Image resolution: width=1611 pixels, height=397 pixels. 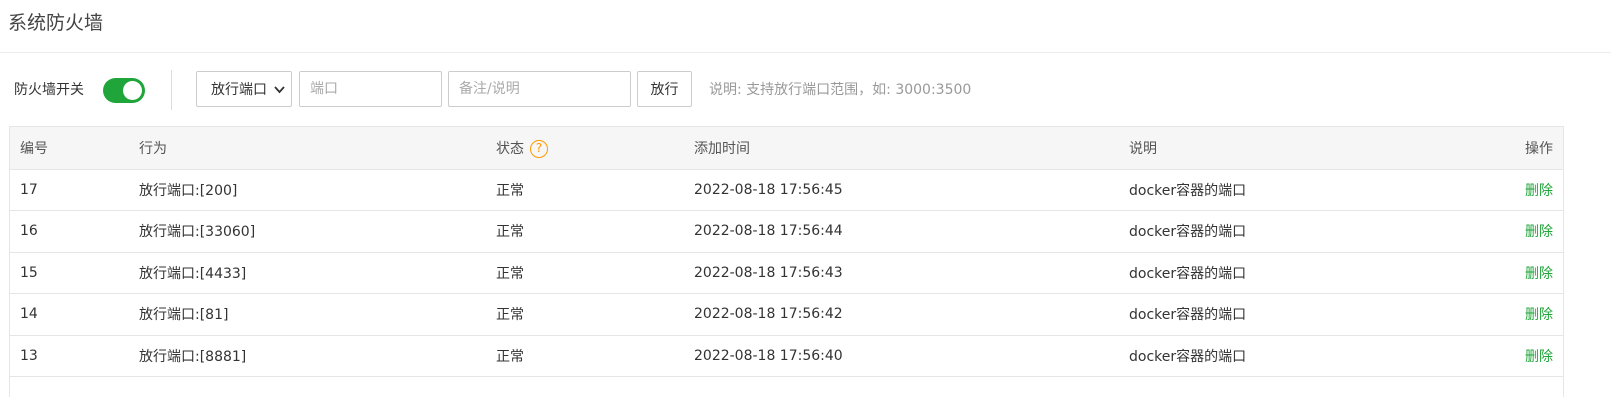 I want to click on cell-added-time: 2022-08-18 17:56:43, so click(x=911, y=273).